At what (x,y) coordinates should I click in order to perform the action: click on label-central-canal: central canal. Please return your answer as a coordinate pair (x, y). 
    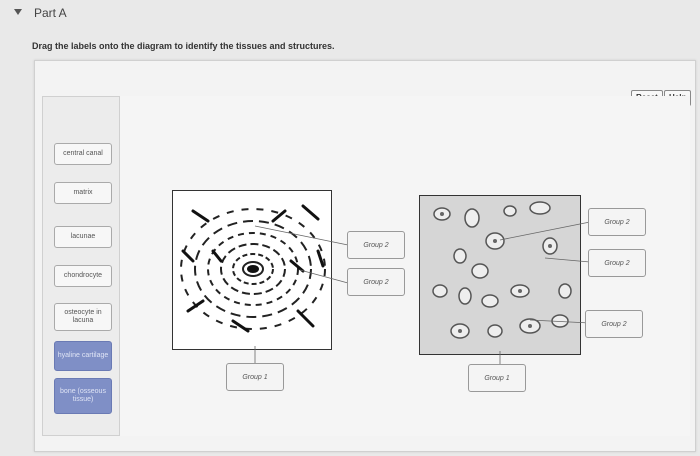
    Looking at the image, I should click on (83, 154).